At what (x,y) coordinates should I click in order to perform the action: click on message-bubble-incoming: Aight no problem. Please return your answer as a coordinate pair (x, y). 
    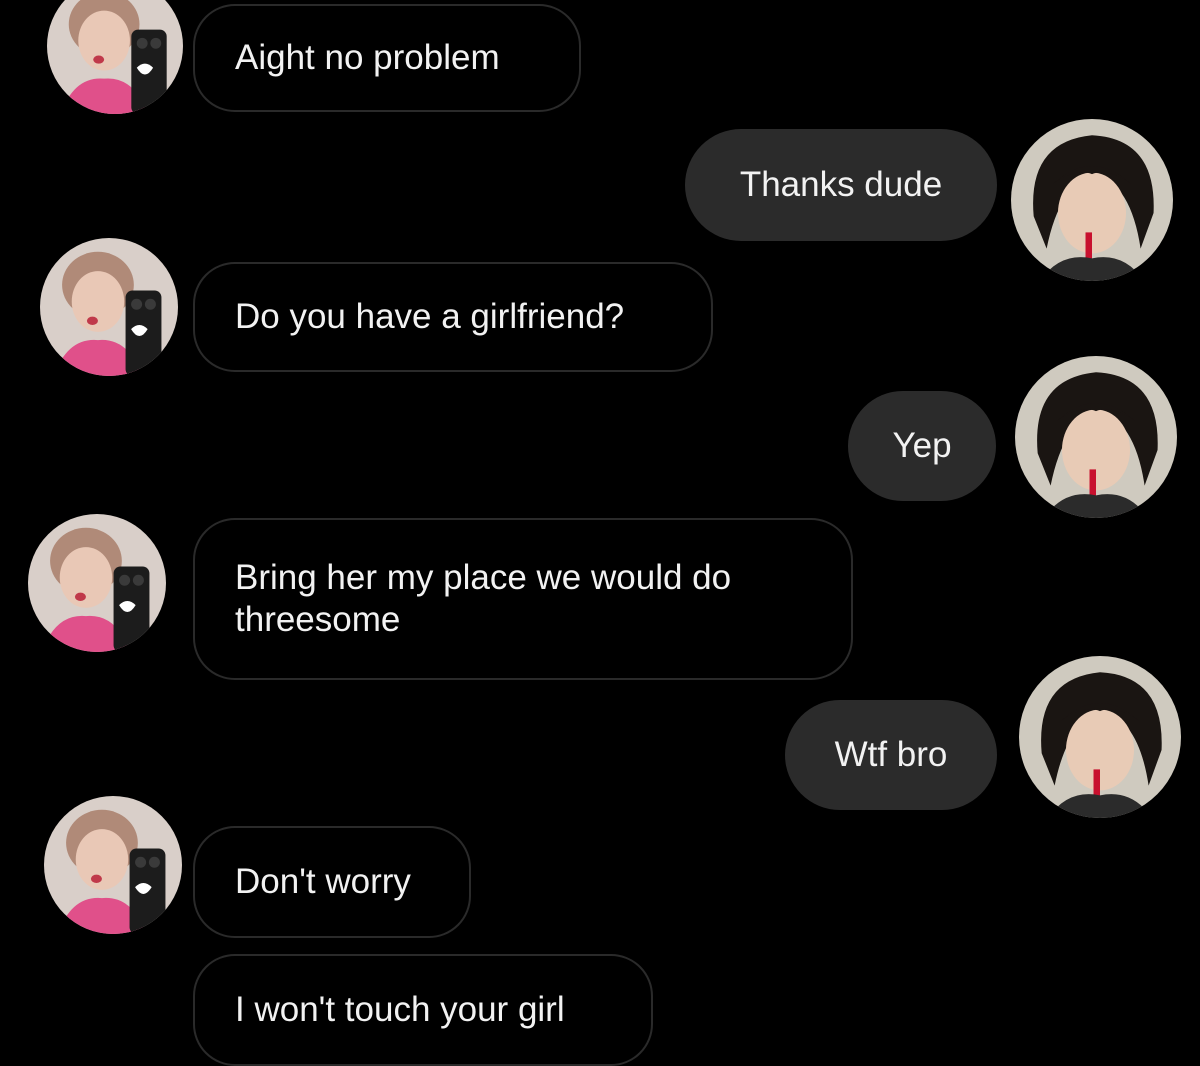
    Looking at the image, I should click on (387, 58).